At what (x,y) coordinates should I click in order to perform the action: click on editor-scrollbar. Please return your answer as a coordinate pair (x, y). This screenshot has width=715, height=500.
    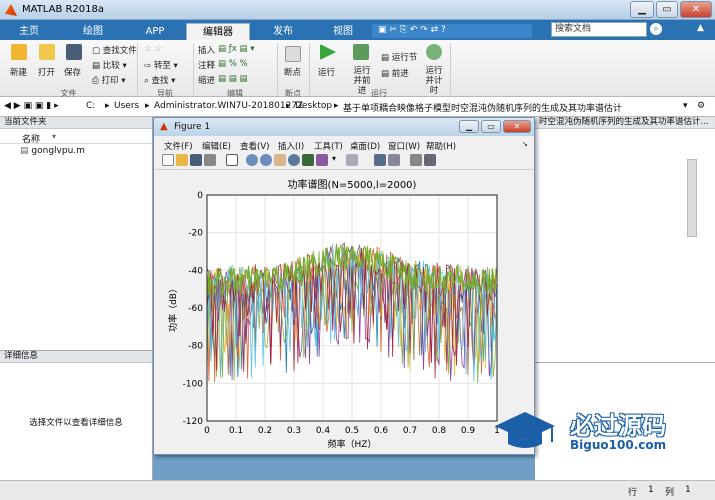
    Looking at the image, I should click on (692, 198).